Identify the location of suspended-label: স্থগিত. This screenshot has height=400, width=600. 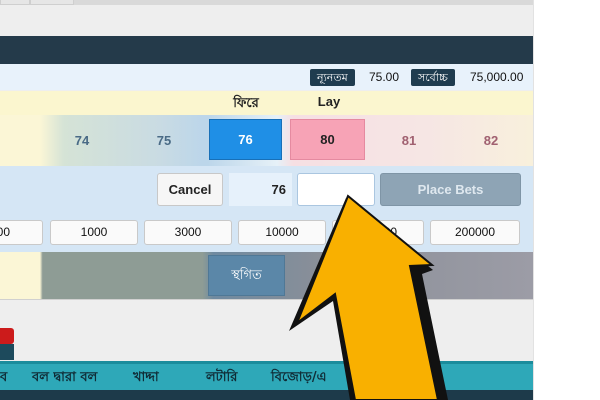
(246, 275).